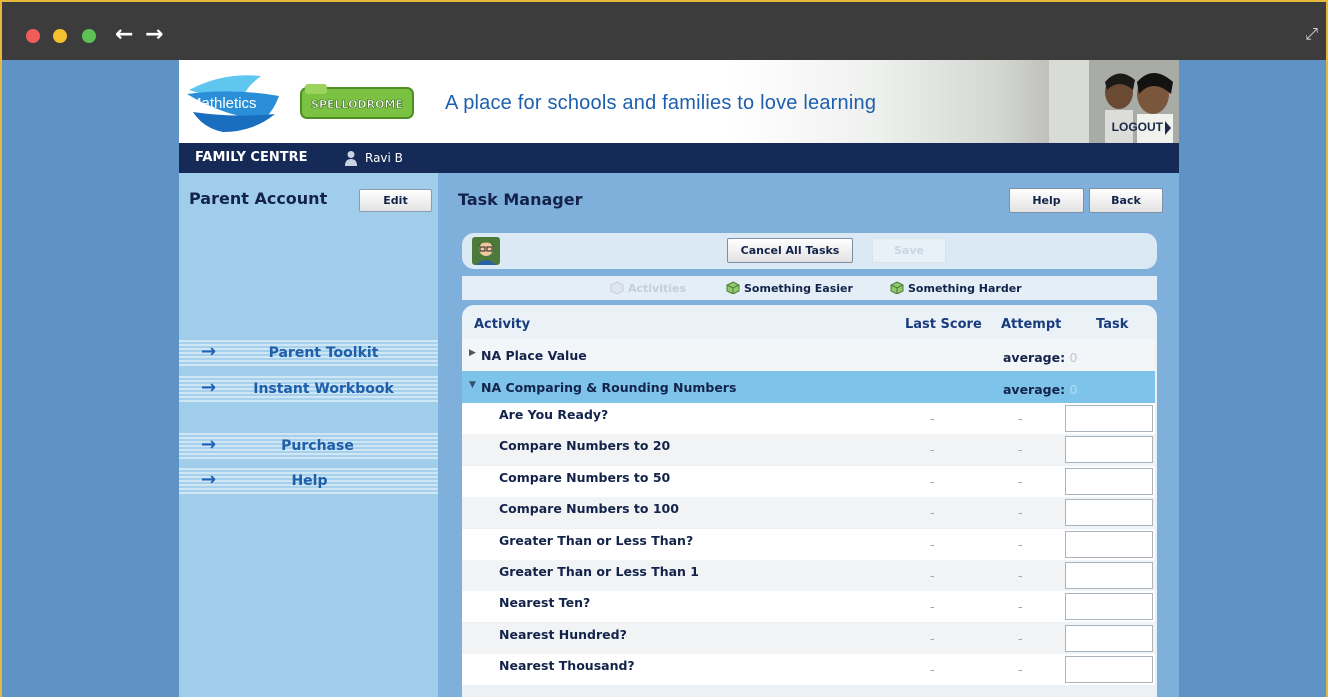 This screenshot has height=697, width=1328. What do you see at coordinates (60, 36) in the screenshot?
I see `minimize-window-button` at bounding box center [60, 36].